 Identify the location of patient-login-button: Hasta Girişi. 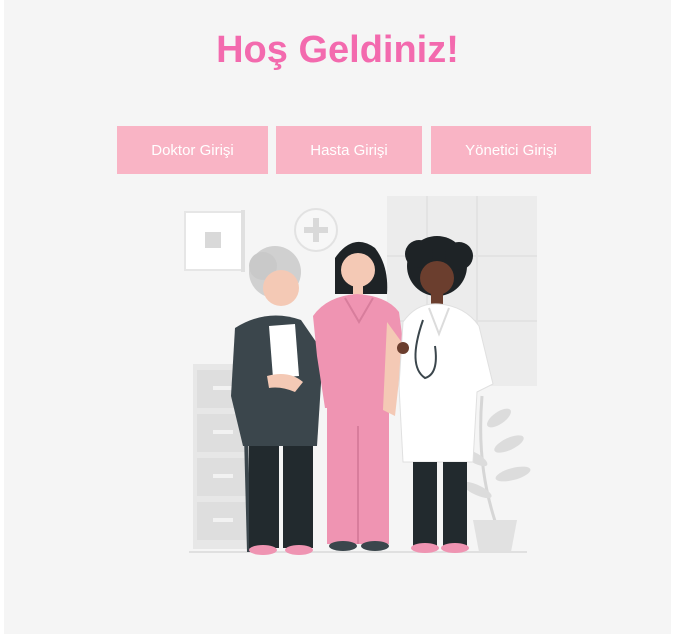
(349, 150).